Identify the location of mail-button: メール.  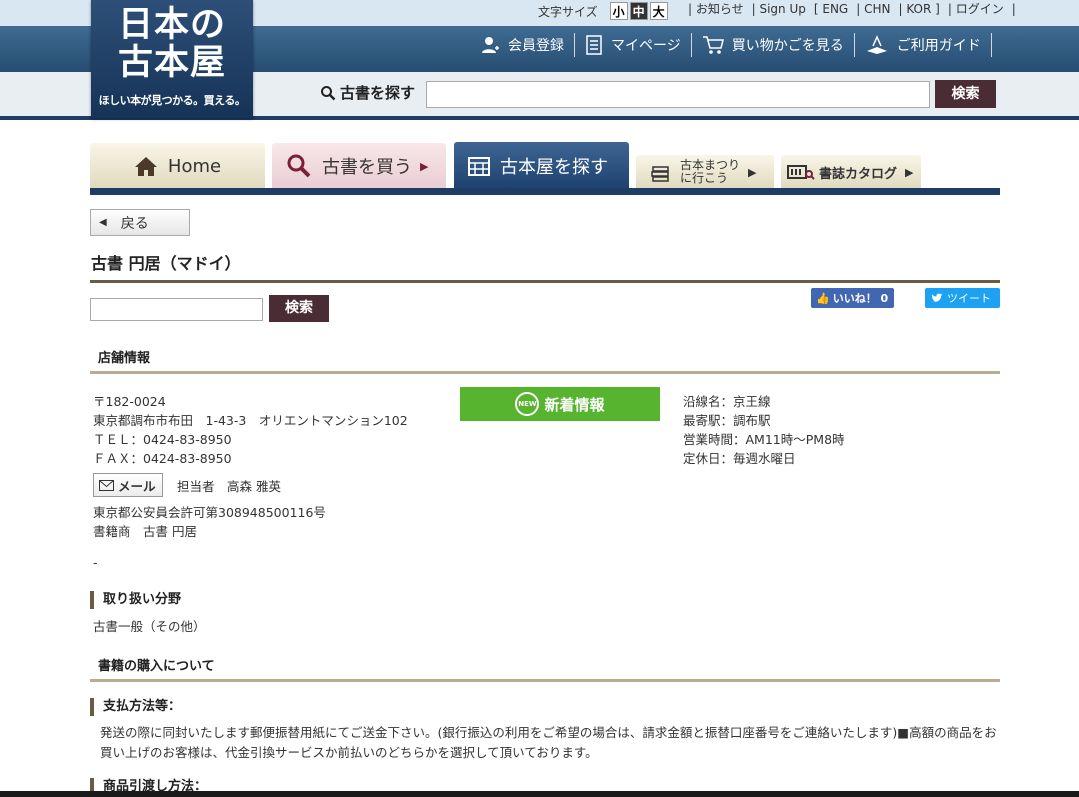
(128, 485).